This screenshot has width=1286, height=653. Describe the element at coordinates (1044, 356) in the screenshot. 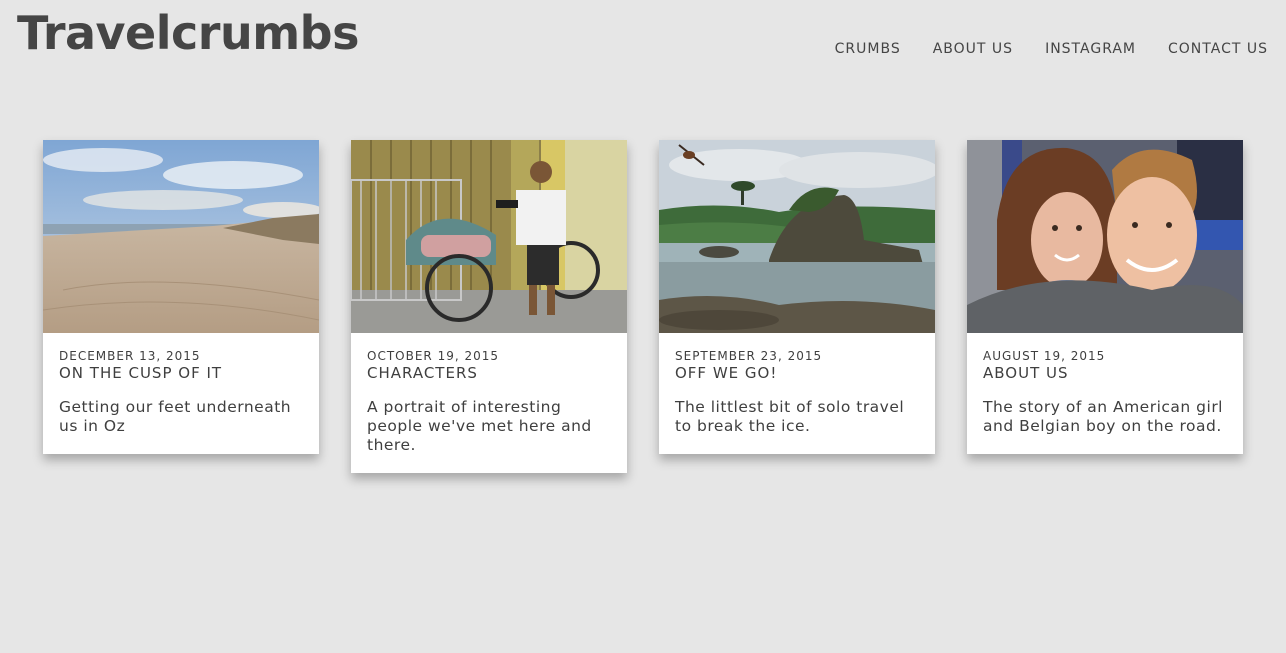

I see `post-date: AUGUST 19, 2015` at that location.